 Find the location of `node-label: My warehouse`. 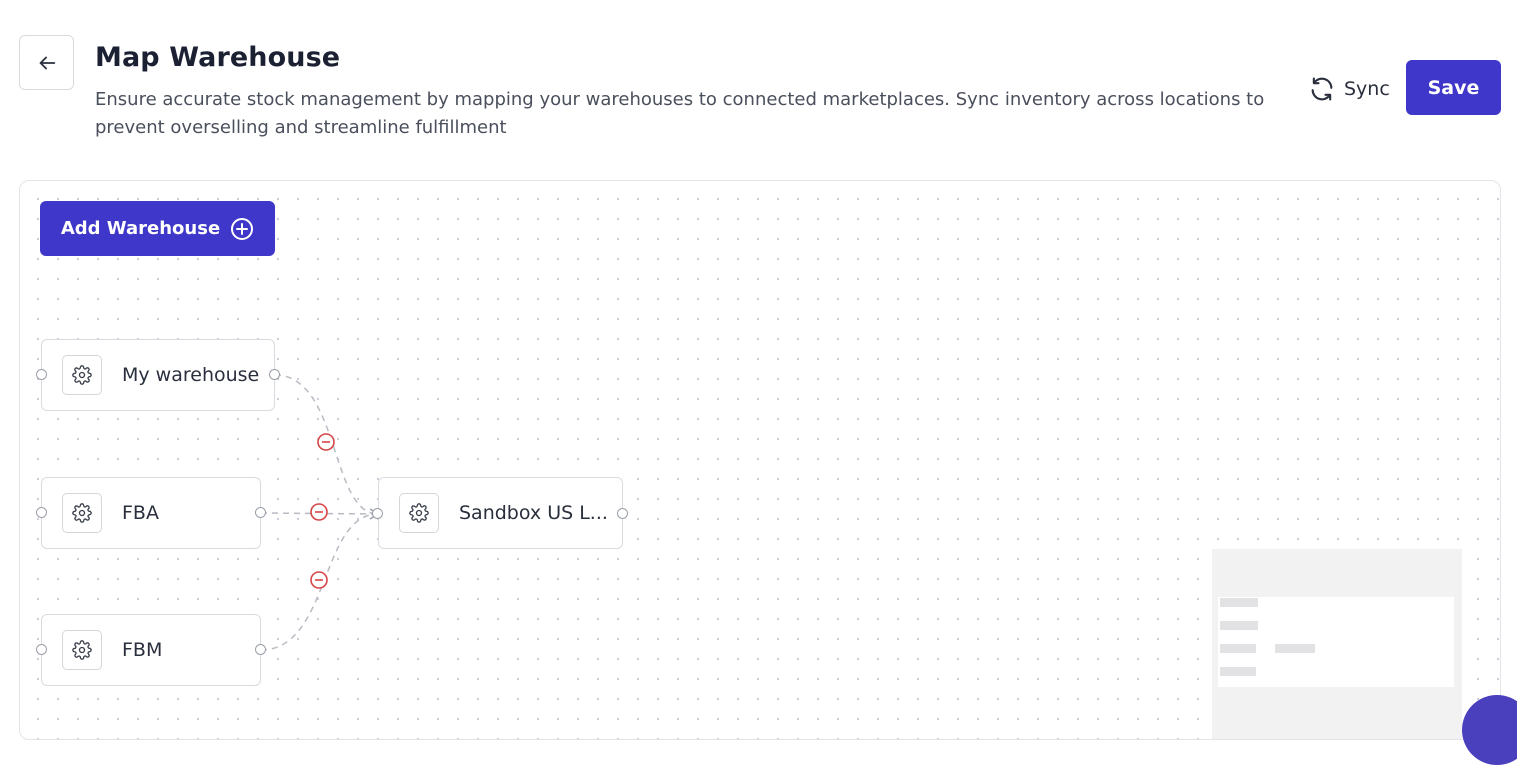

node-label: My warehouse is located at coordinates (191, 375).